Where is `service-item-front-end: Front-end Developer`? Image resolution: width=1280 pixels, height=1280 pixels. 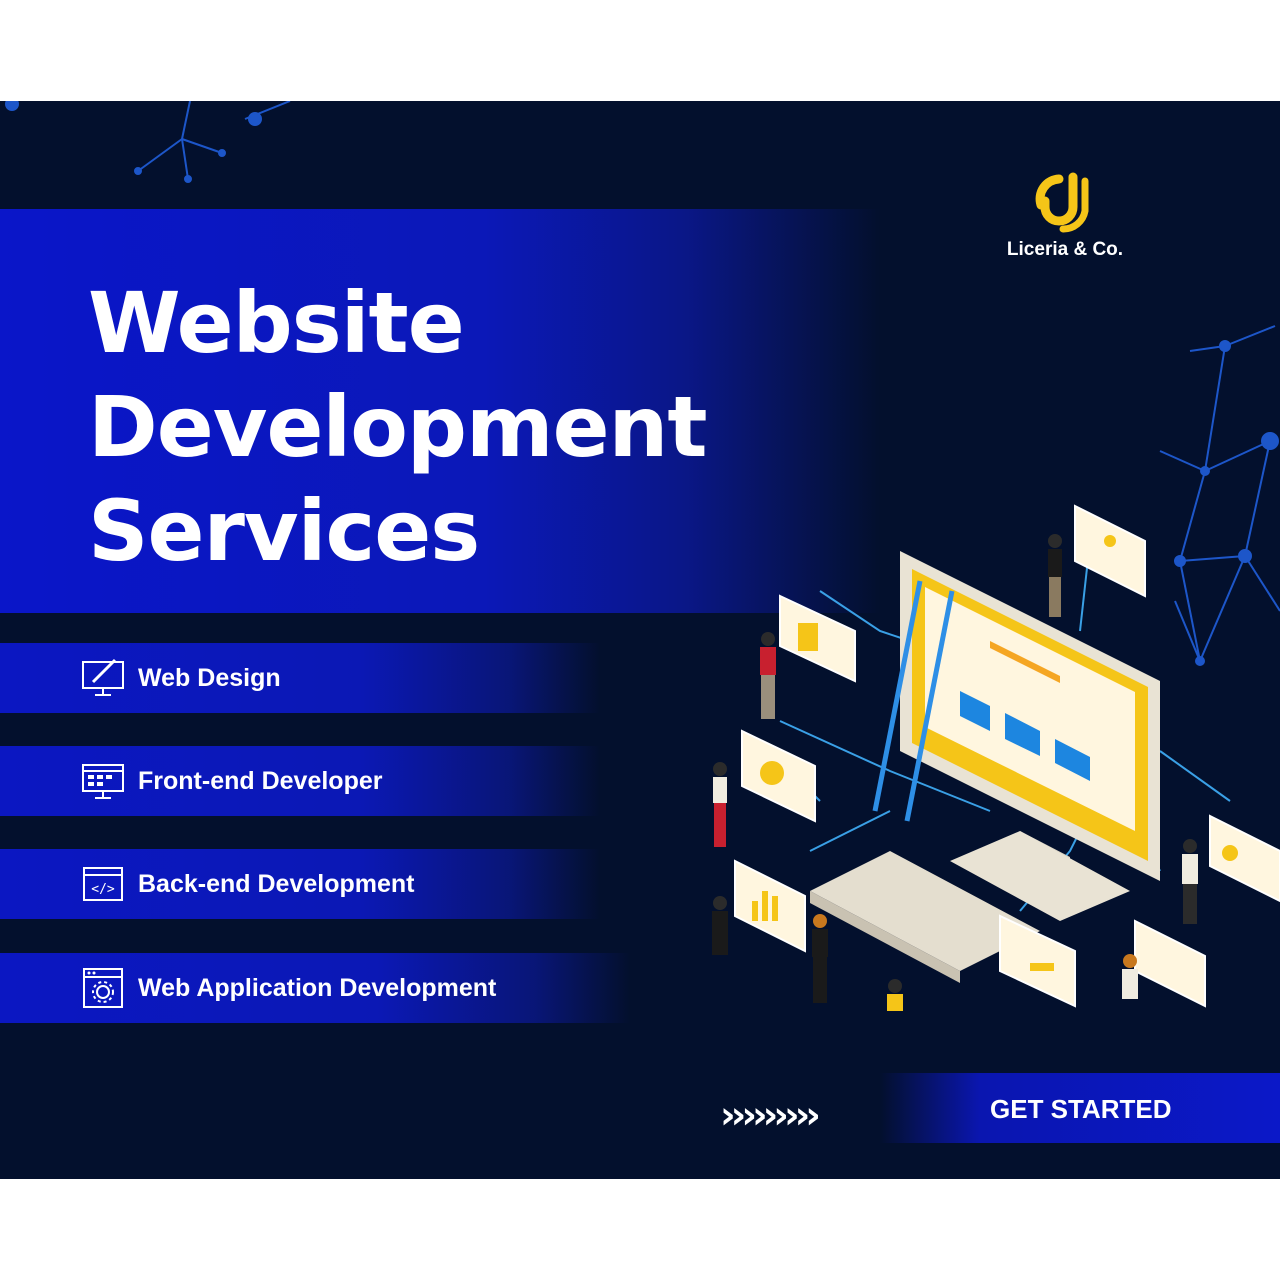
service-item-front-end: Front-end Developer is located at coordinates (300, 781).